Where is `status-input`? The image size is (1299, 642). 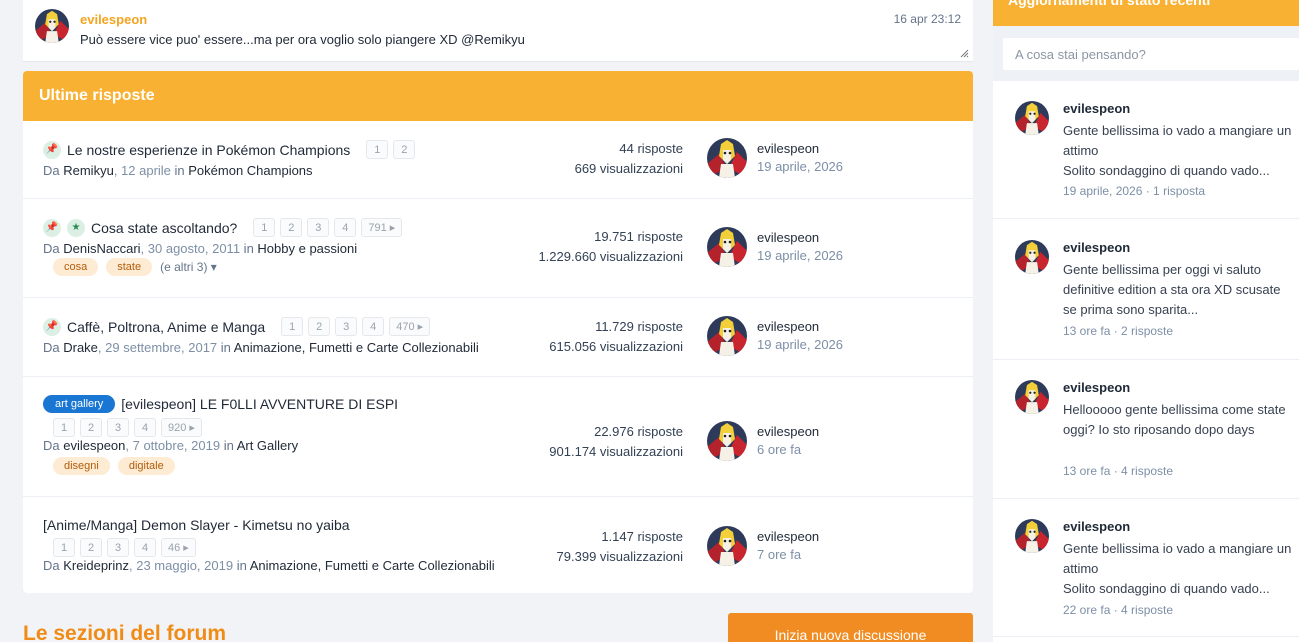
status-input is located at coordinates (1151, 54).